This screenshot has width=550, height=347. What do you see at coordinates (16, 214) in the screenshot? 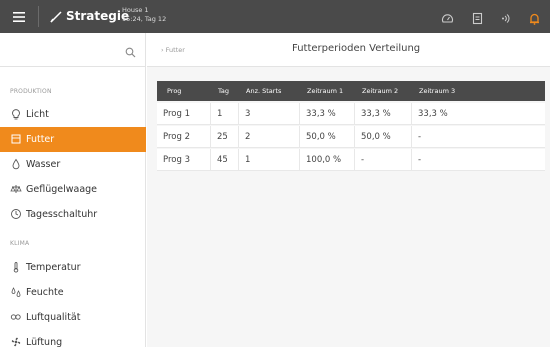
I see `clock-icon` at bounding box center [16, 214].